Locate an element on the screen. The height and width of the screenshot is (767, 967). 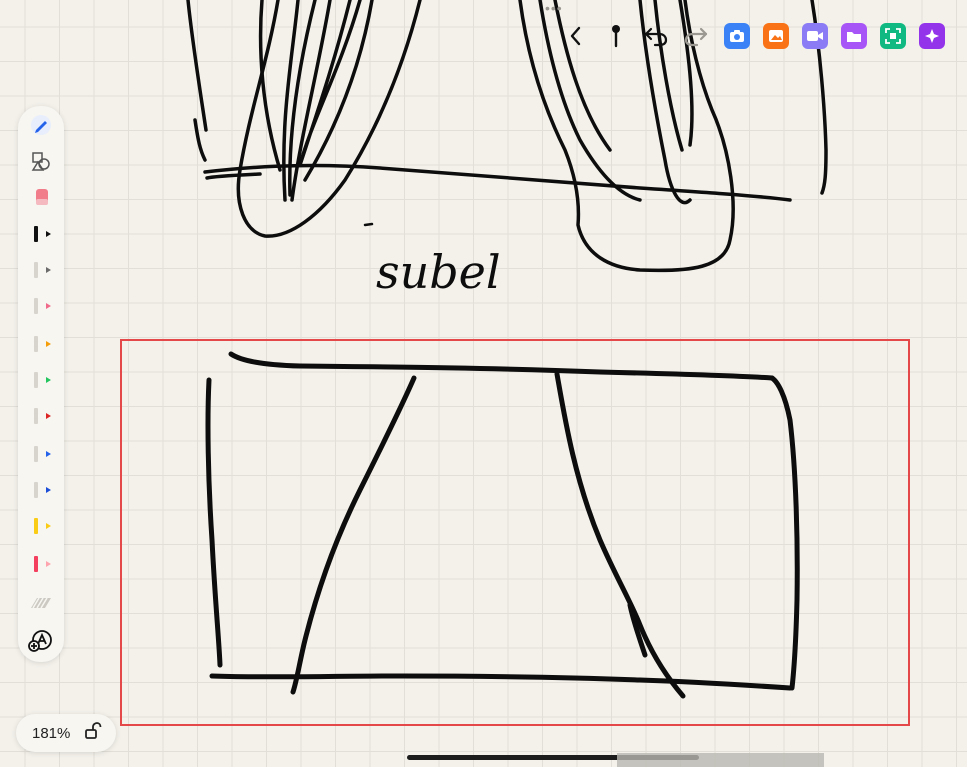
camera-icon is located at coordinates (737, 36).